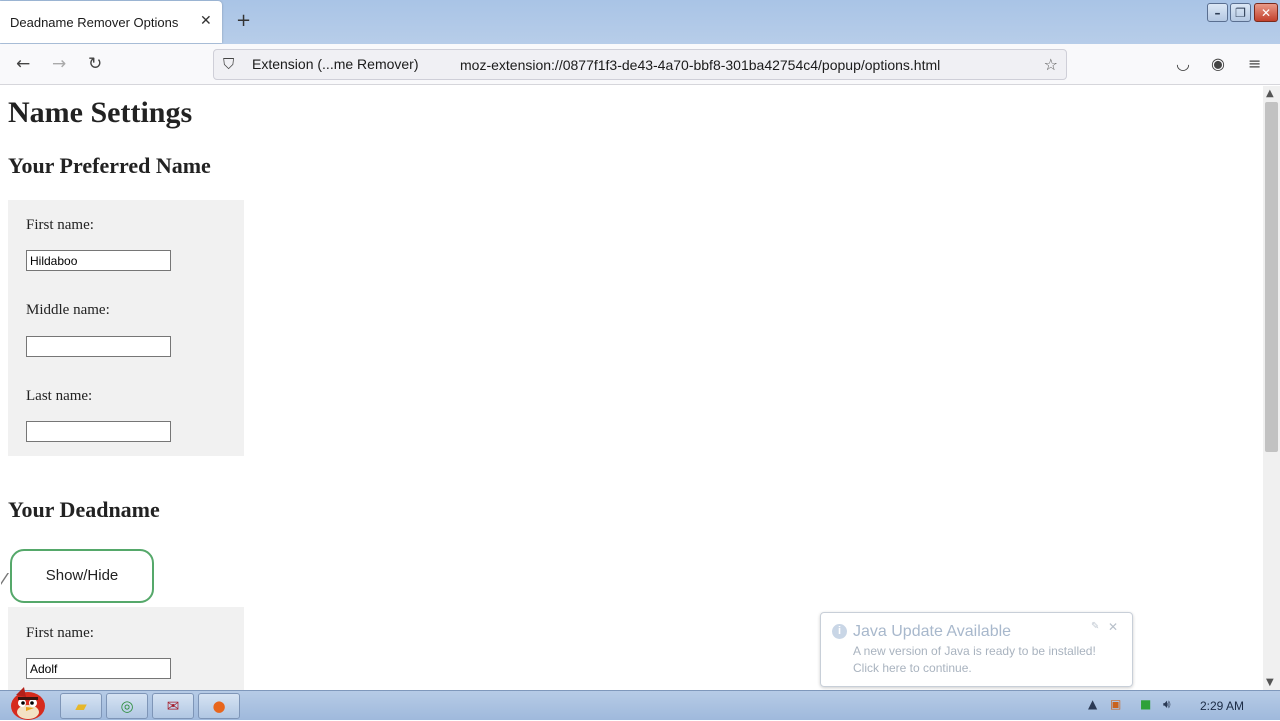 The height and width of the screenshot is (721, 1280). What do you see at coordinates (60, 225) in the screenshot?
I see `preferred-first-name-label: First name:` at bounding box center [60, 225].